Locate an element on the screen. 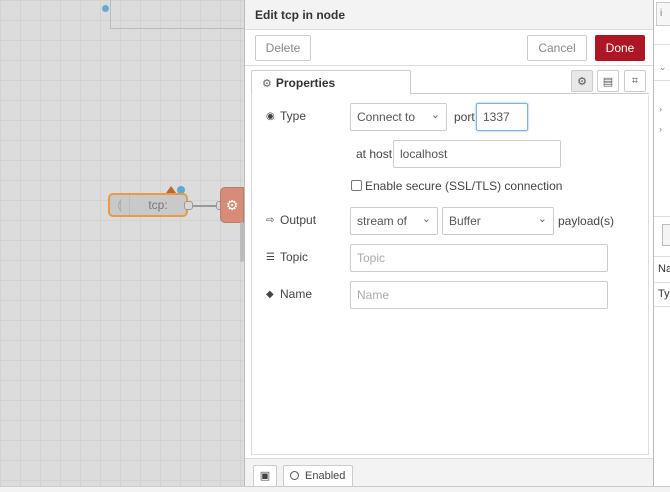 Image resolution: width=670 pixels, height=492 pixels. type-label: ◉ Type is located at coordinates (286, 116).